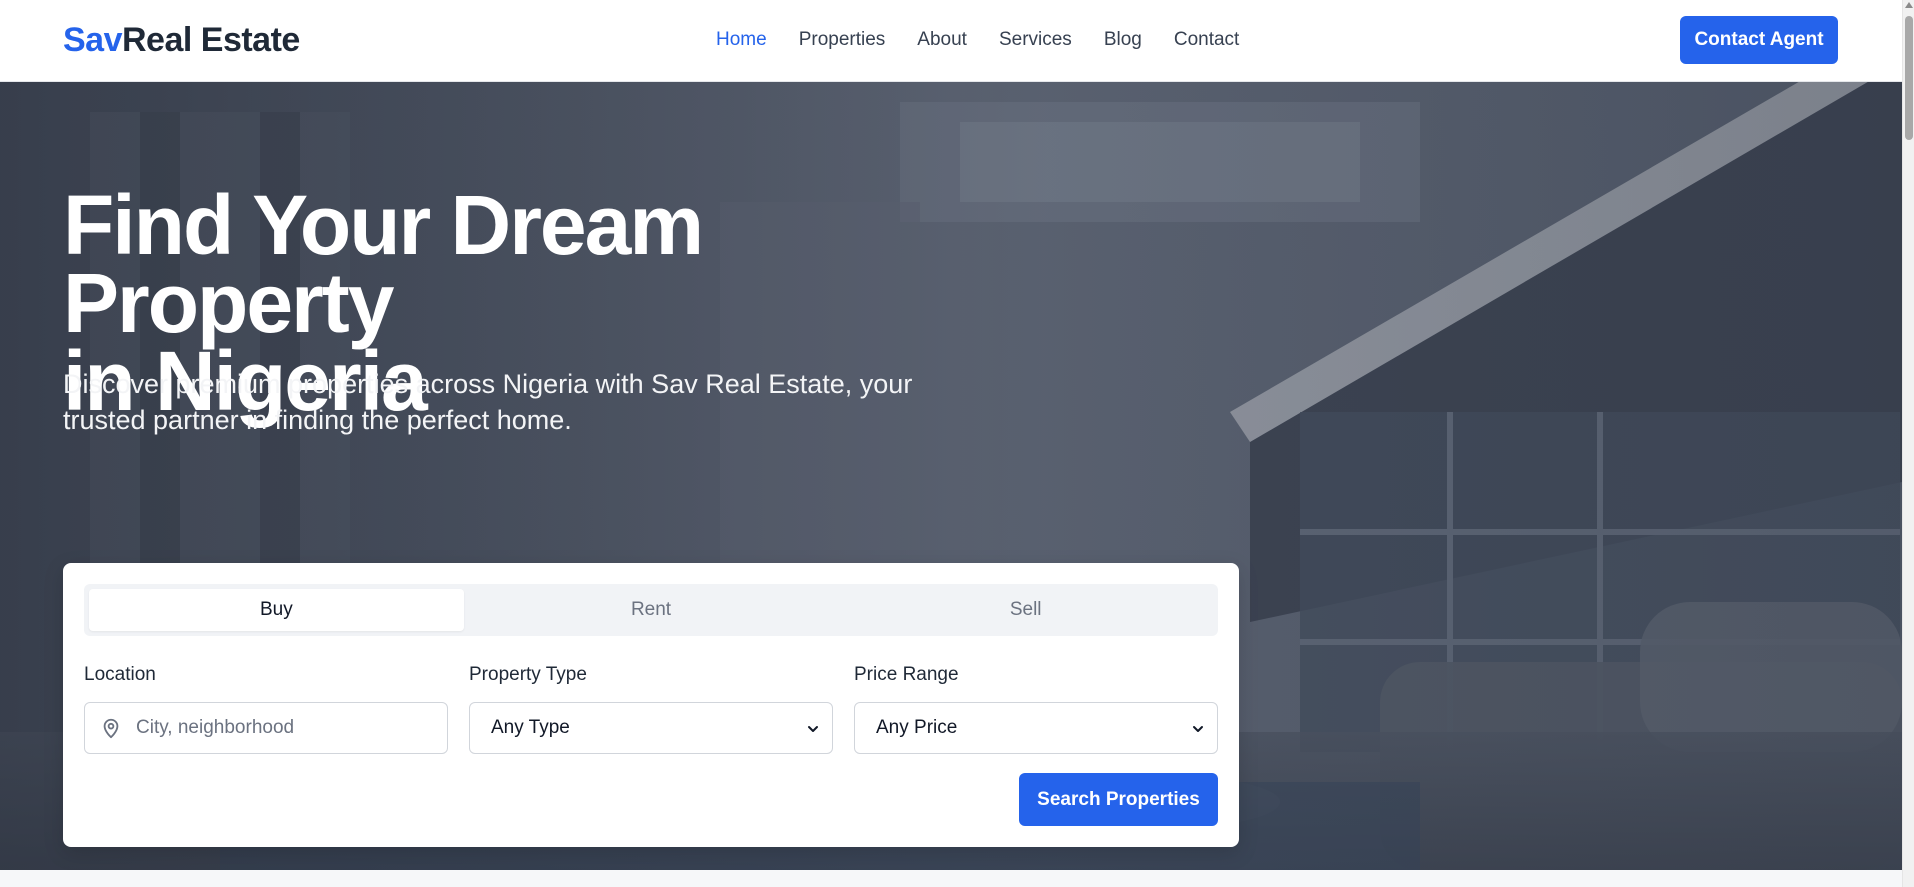 The width and height of the screenshot is (1914, 887). I want to click on property-type-field-group: Property Type Any Type, so click(651, 708).